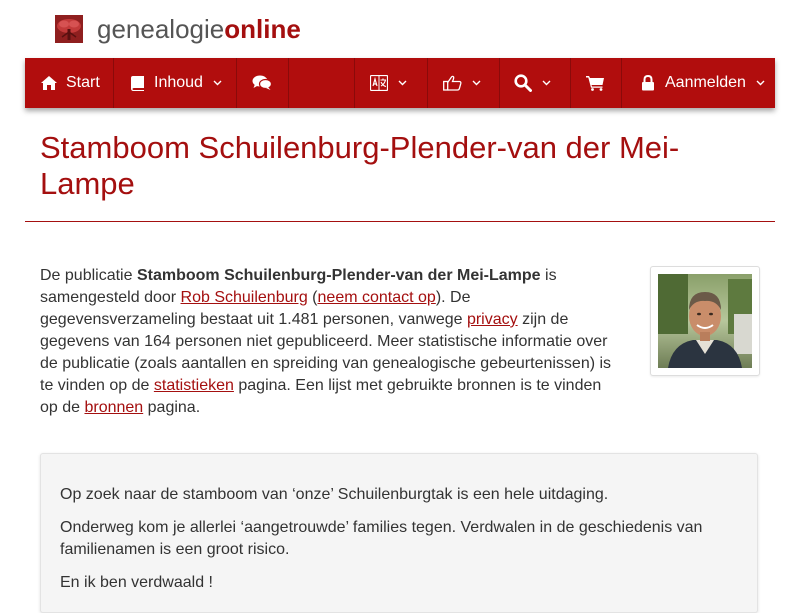 The height and width of the screenshot is (613, 800). Describe the element at coordinates (172, 407) in the screenshot. I see `intro-text-7: pagina.` at that location.